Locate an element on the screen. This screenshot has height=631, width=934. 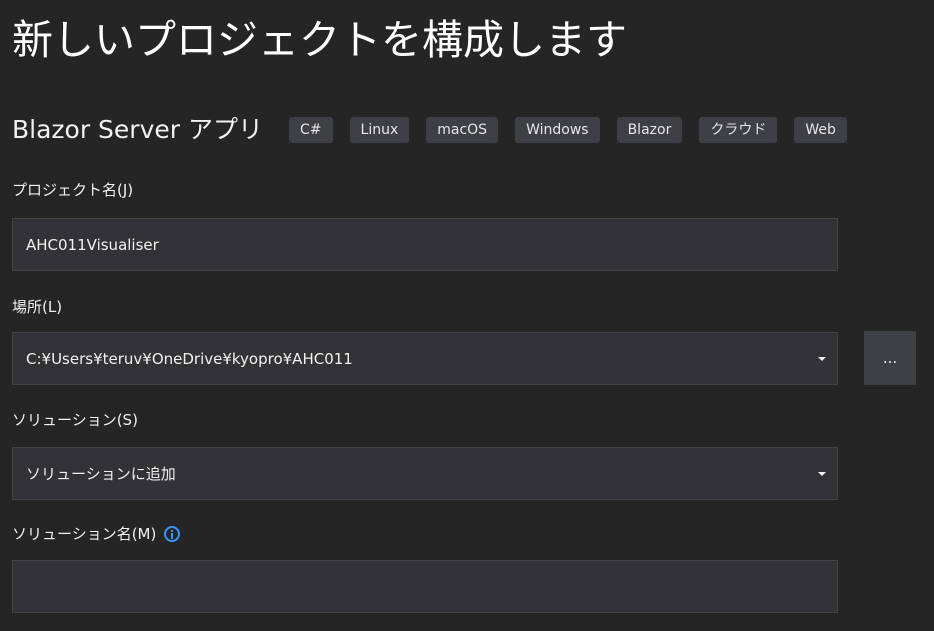
tag-csharp: C# is located at coordinates (311, 130).